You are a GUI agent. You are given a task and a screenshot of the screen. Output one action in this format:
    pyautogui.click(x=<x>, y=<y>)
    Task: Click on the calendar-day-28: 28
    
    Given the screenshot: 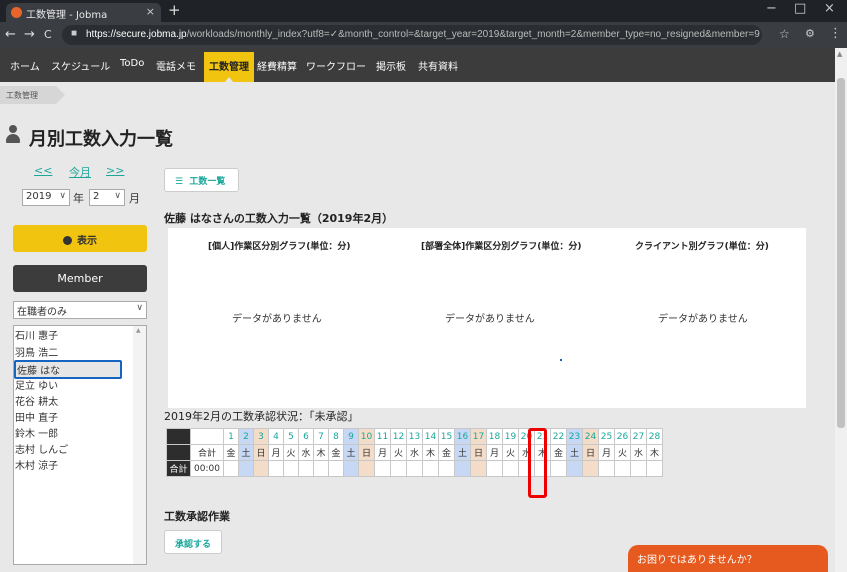 What is the action you would take?
    pyautogui.click(x=654, y=436)
    